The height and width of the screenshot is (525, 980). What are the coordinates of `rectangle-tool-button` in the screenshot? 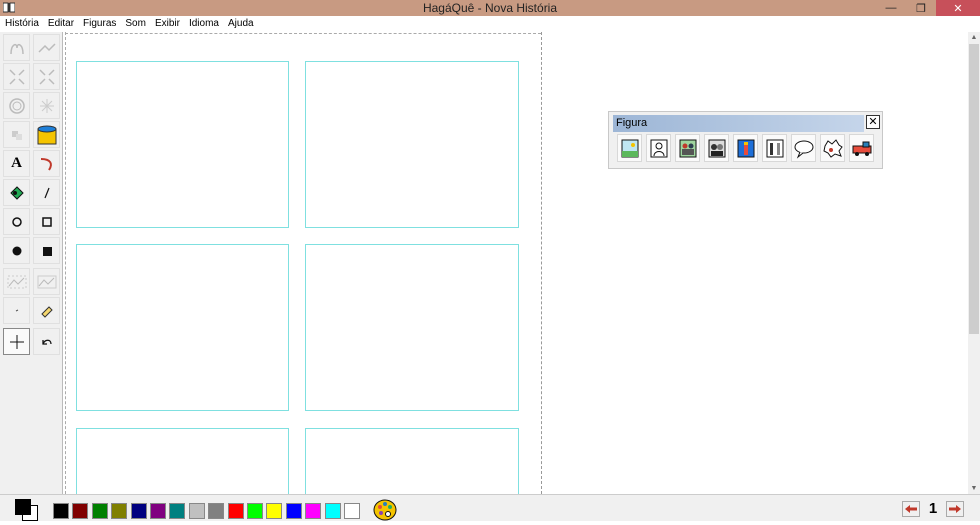 It's located at (46, 221).